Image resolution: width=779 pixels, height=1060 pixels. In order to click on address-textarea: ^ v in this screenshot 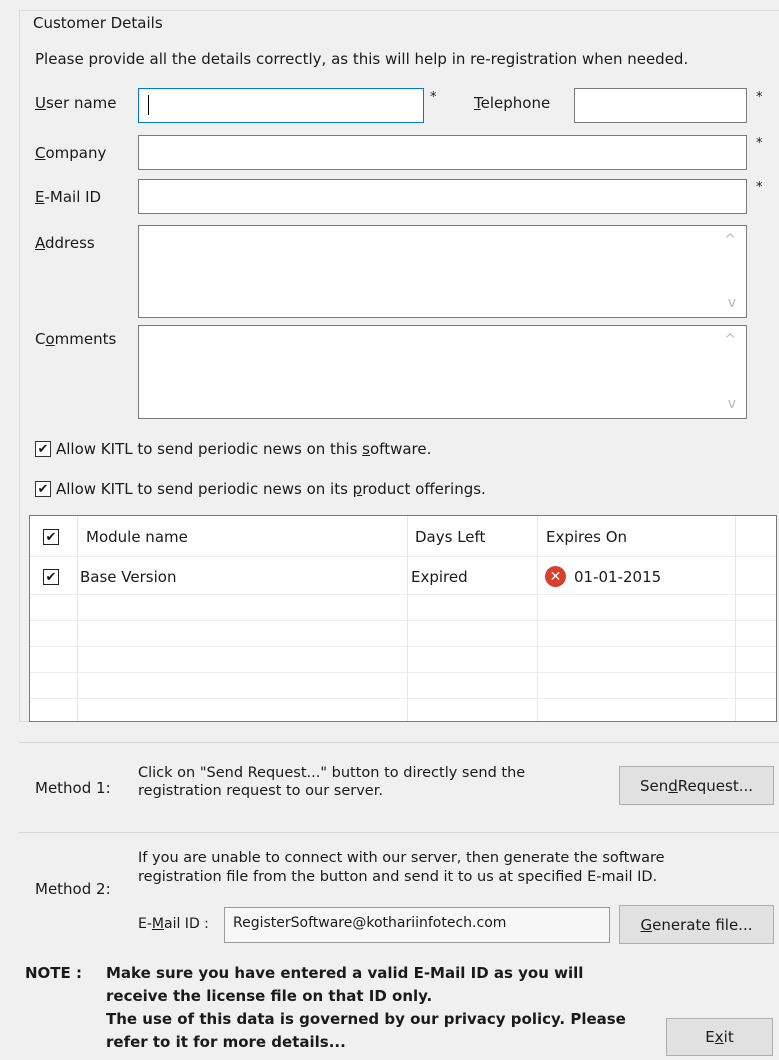, I will do `click(442, 271)`.